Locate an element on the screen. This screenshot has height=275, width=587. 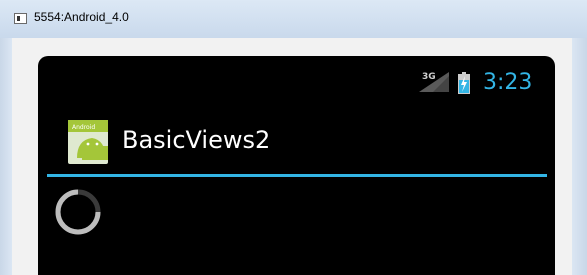
progress-spinner is located at coordinates (78, 212).